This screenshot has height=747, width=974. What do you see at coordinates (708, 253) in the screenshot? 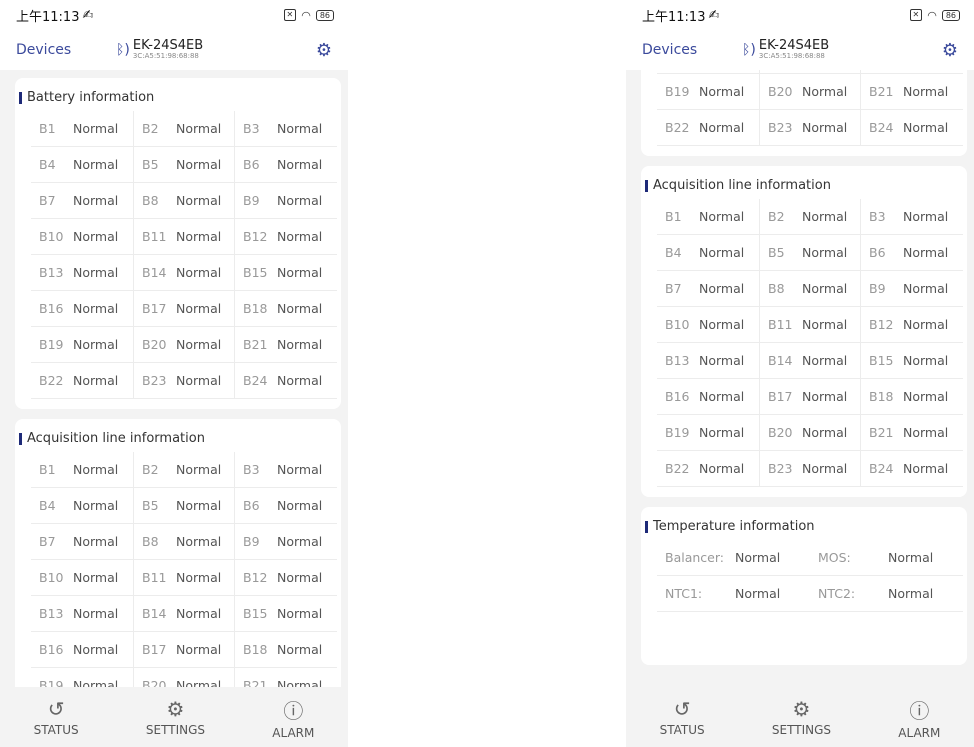
I see `cell-status: B4 Normal` at bounding box center [708, 253].